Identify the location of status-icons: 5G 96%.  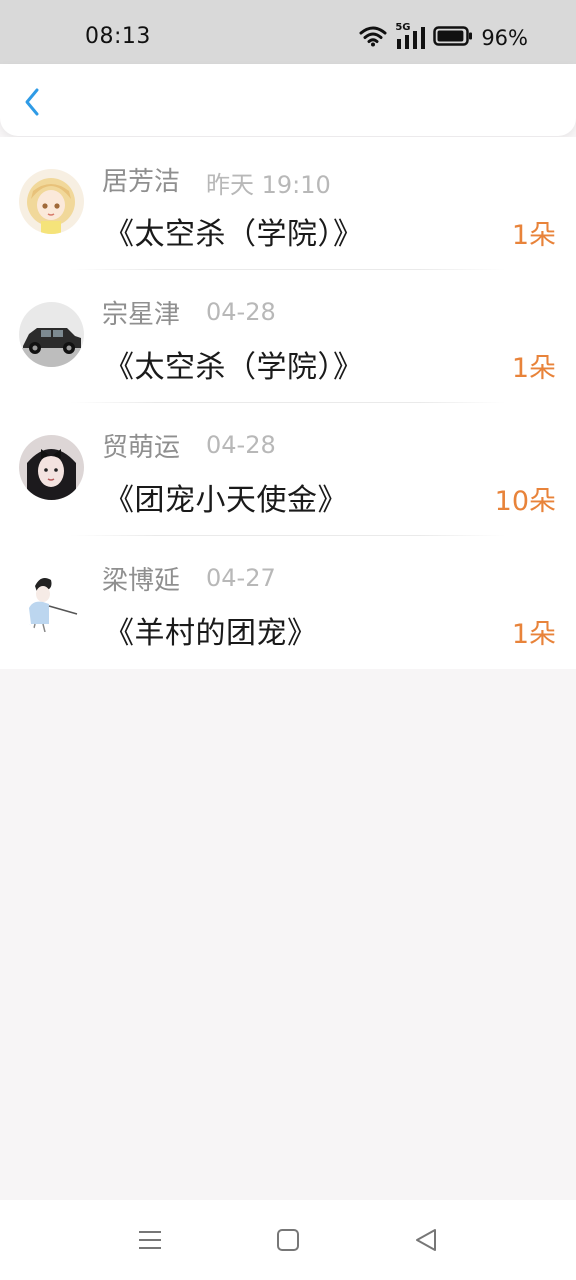
(443, 37).